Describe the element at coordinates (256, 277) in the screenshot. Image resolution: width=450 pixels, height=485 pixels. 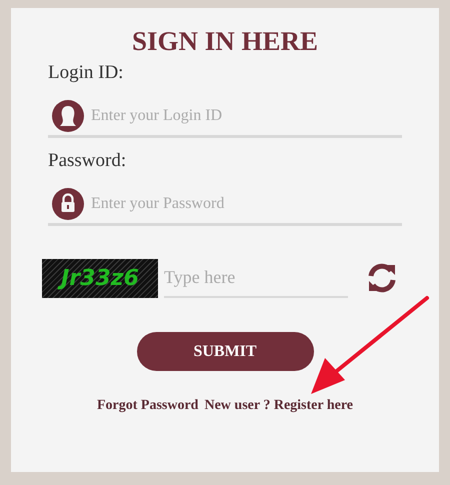
I see `captcha-field: Type here` at that location.